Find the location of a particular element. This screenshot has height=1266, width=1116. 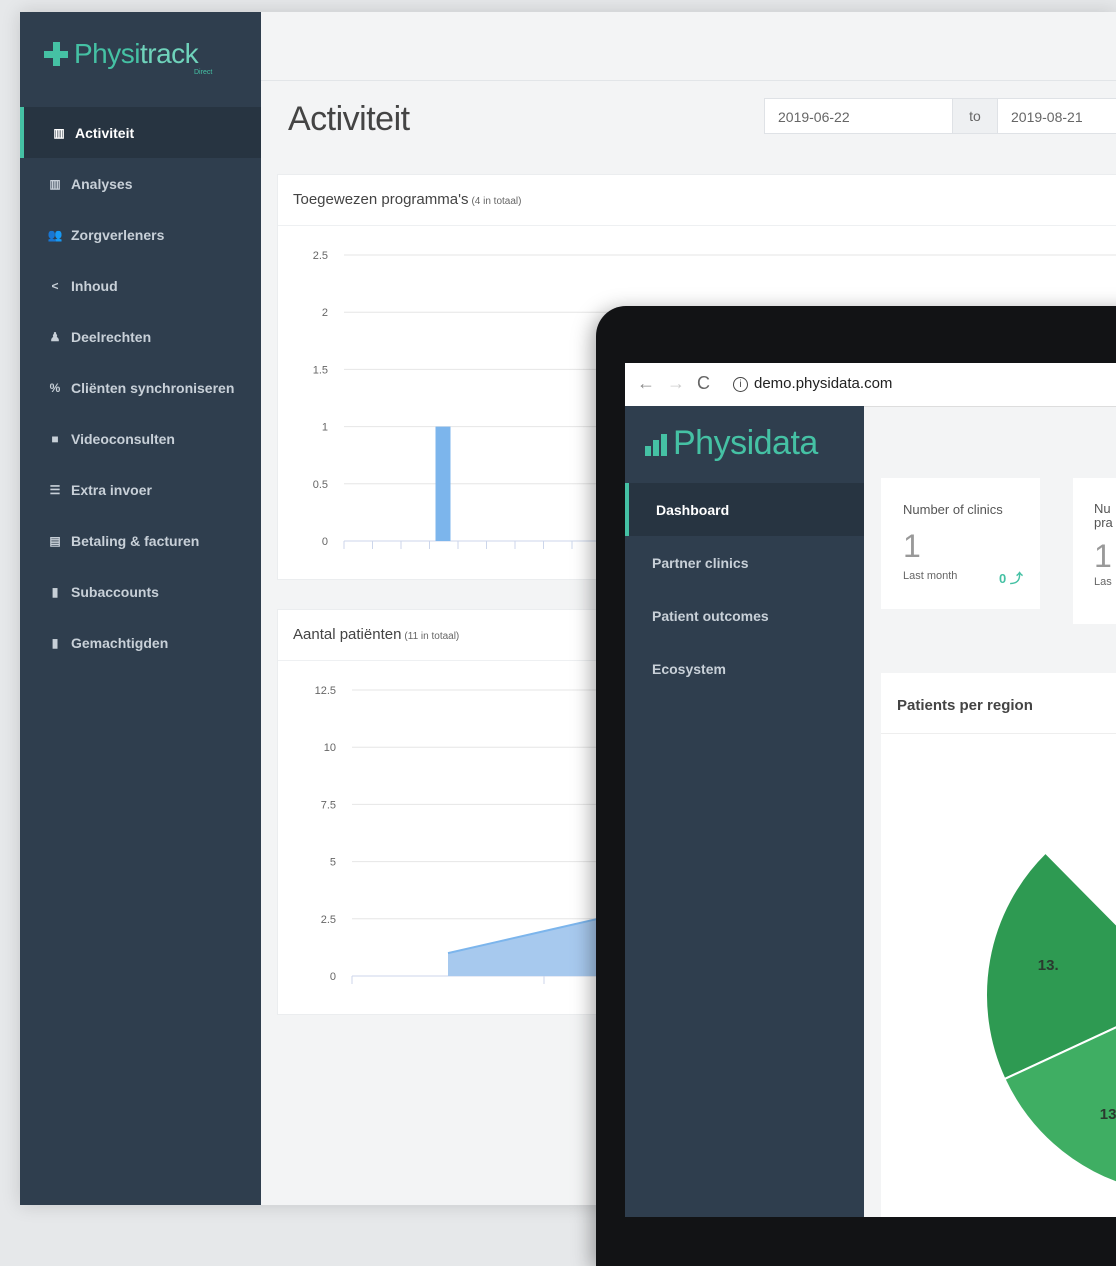

sidebar-item-betaling-facturen: ▤ Betaling & facturen is located at coordinates (140, 540).